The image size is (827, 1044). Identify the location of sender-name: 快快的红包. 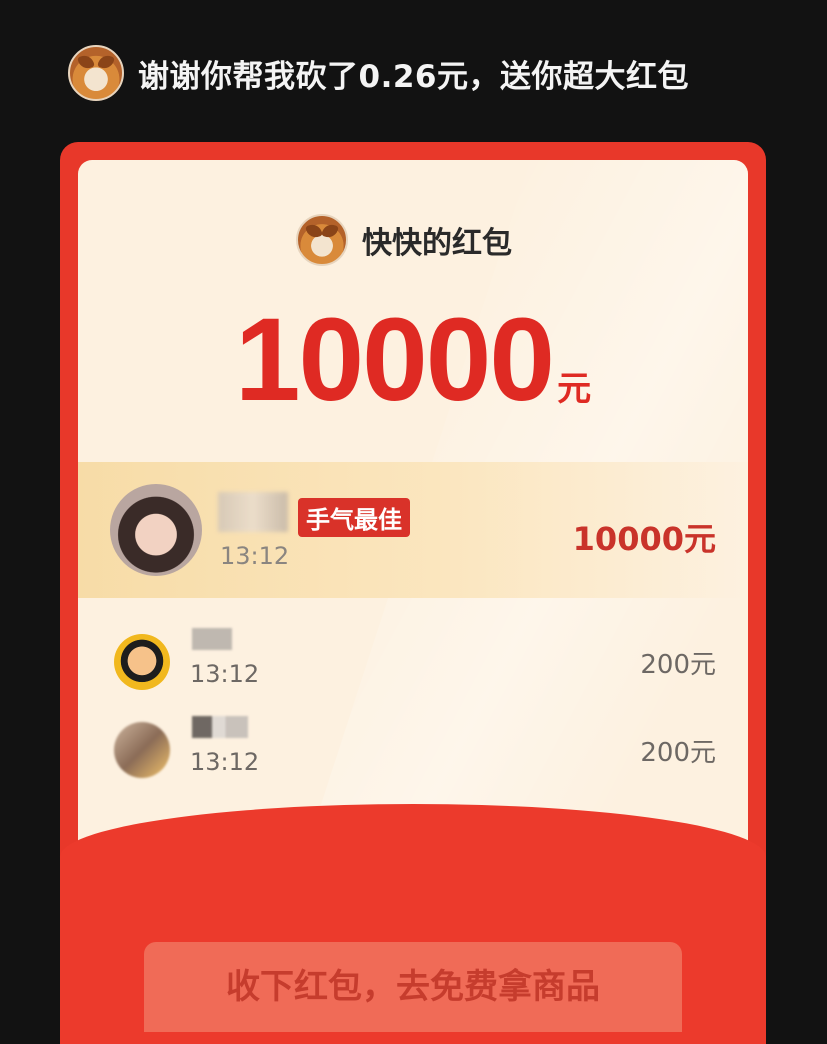
(437, 243).